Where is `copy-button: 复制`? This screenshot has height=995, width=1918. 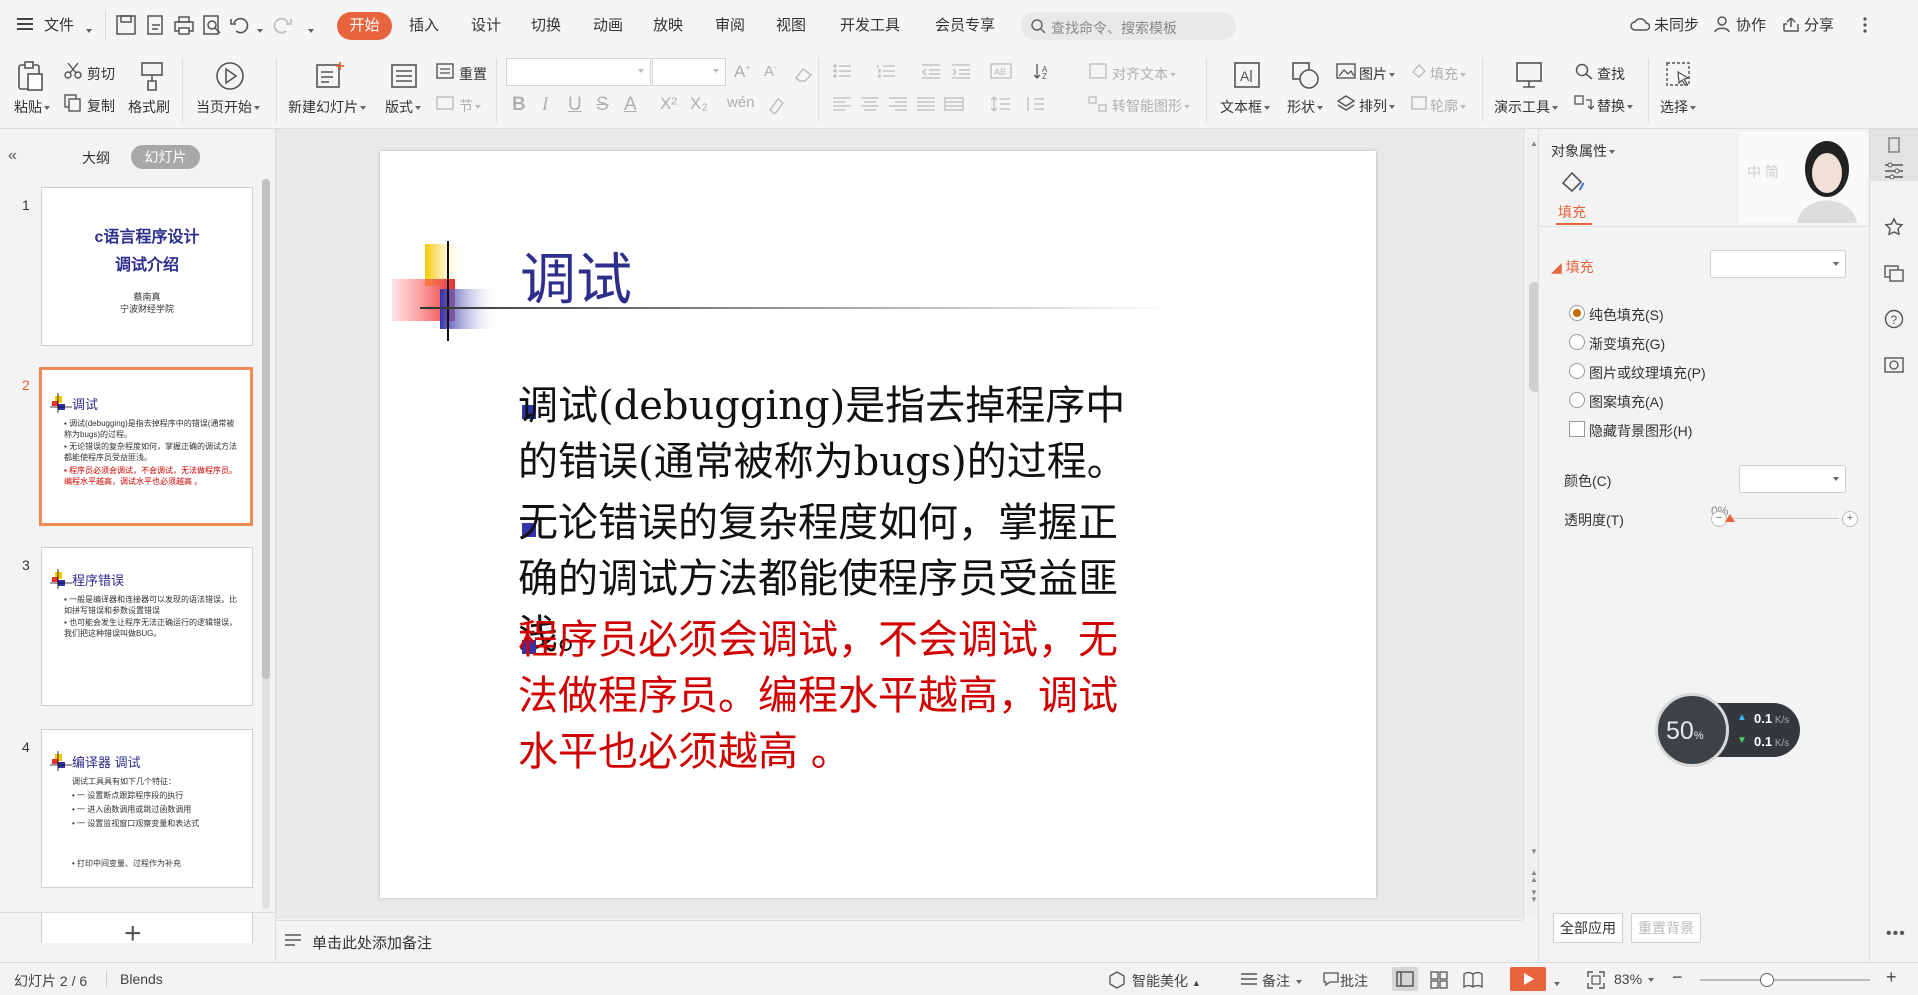
copy-button: 复制 is located at coordinates (101, 106).